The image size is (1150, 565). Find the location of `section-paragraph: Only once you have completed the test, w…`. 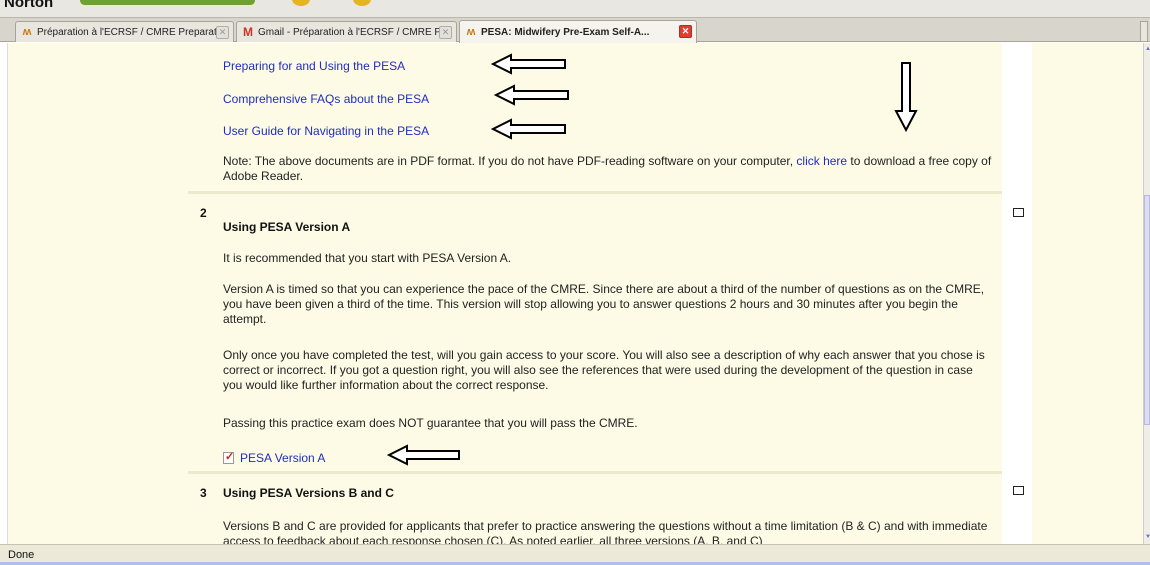

section-paragraph: Only once you have completed the test, w… is located at coordinates (604, 370).